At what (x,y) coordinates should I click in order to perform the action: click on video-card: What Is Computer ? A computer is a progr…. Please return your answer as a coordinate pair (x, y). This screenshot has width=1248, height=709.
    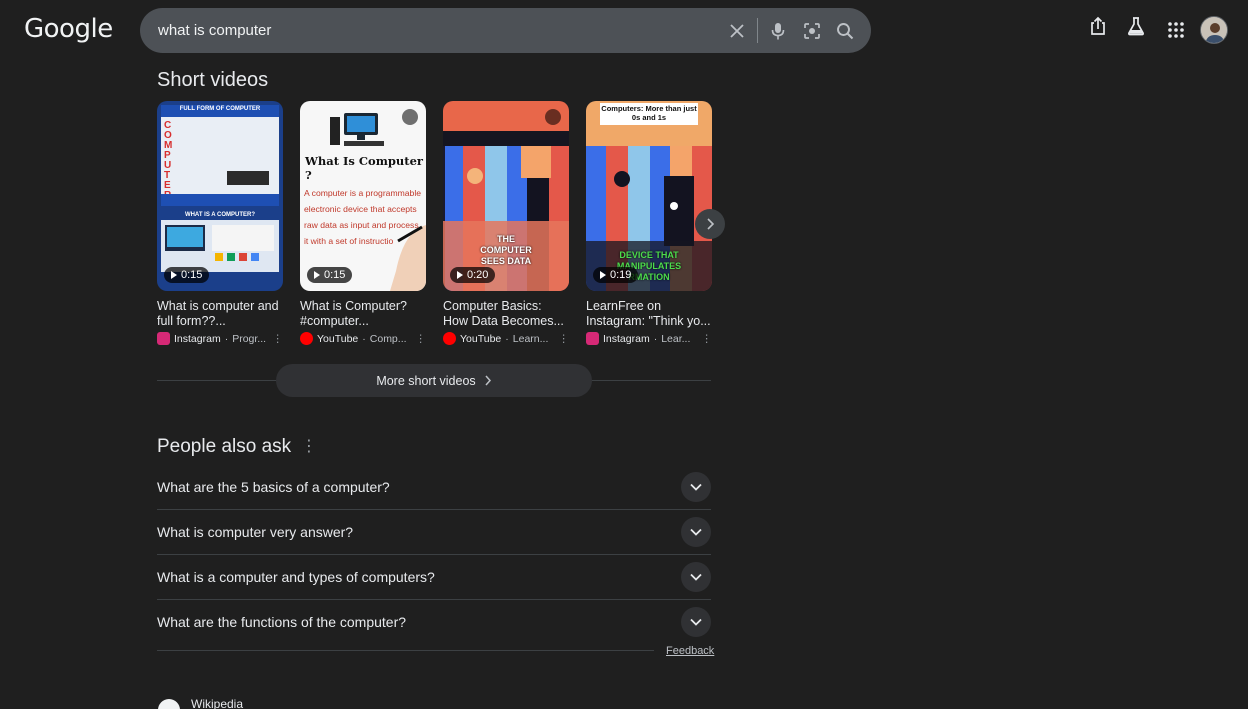
    Looking at the image, I should click on (363, 223).